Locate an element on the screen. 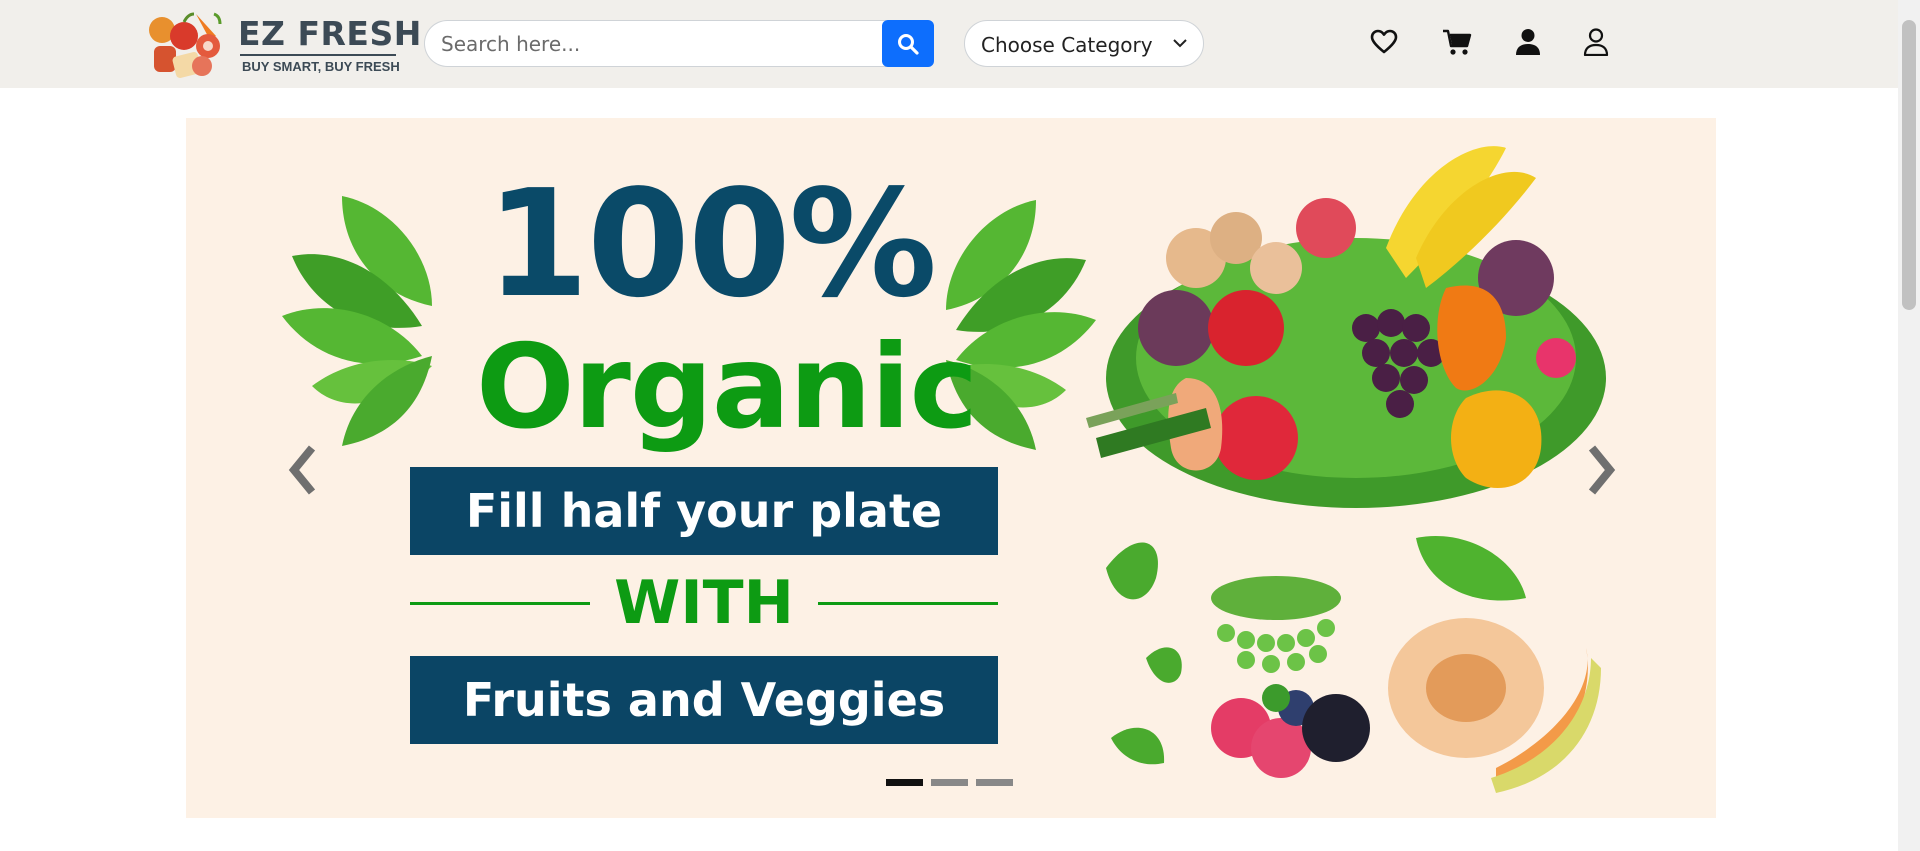  search-icon is located at coordinates (908, 44).